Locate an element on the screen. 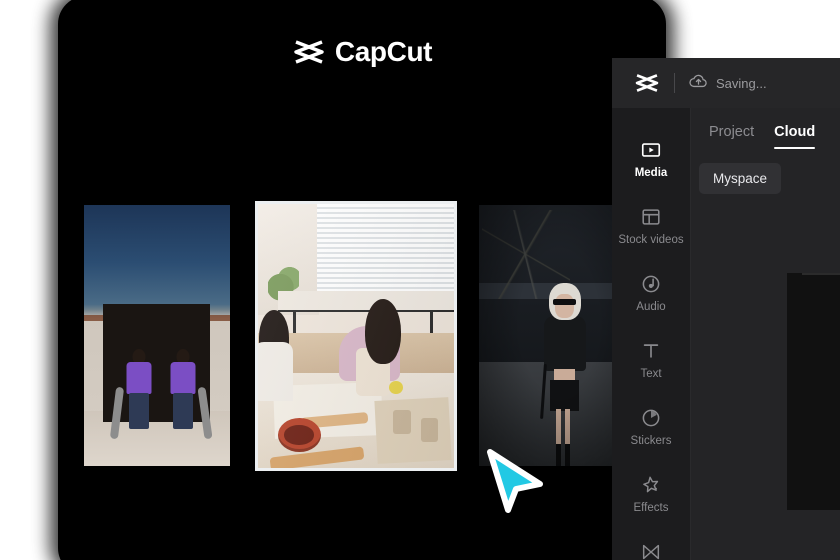 The image size is (840, 560). media-panel-tabs: Project Cloud is located at coordinates (765, 128).